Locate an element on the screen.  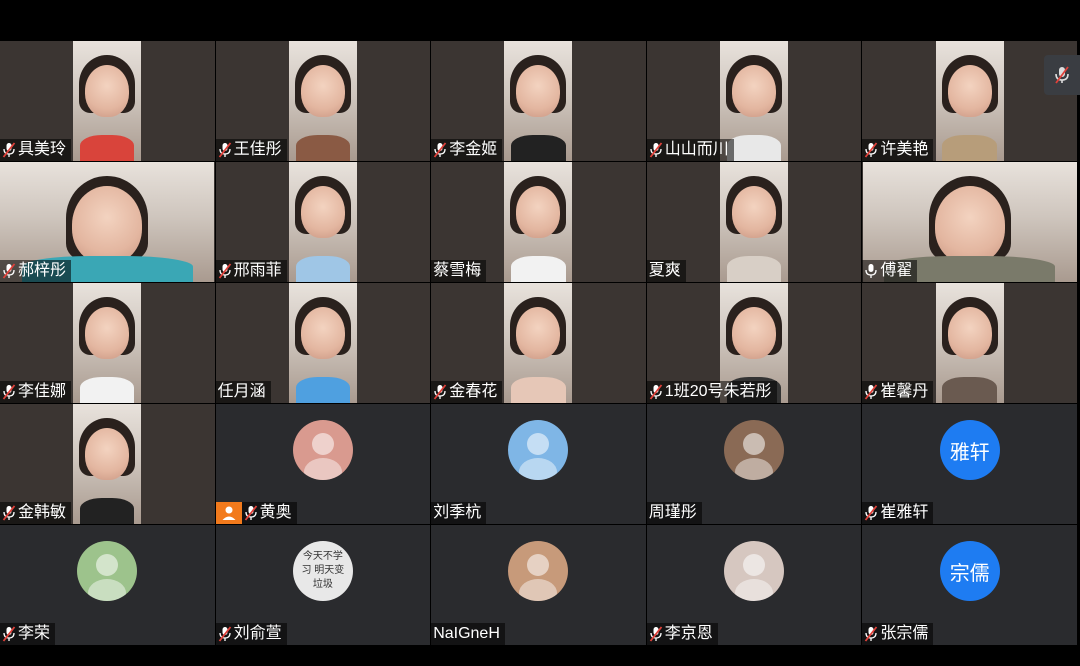
participant-name: 郝梓彤 is located at coordinates (42, 270).